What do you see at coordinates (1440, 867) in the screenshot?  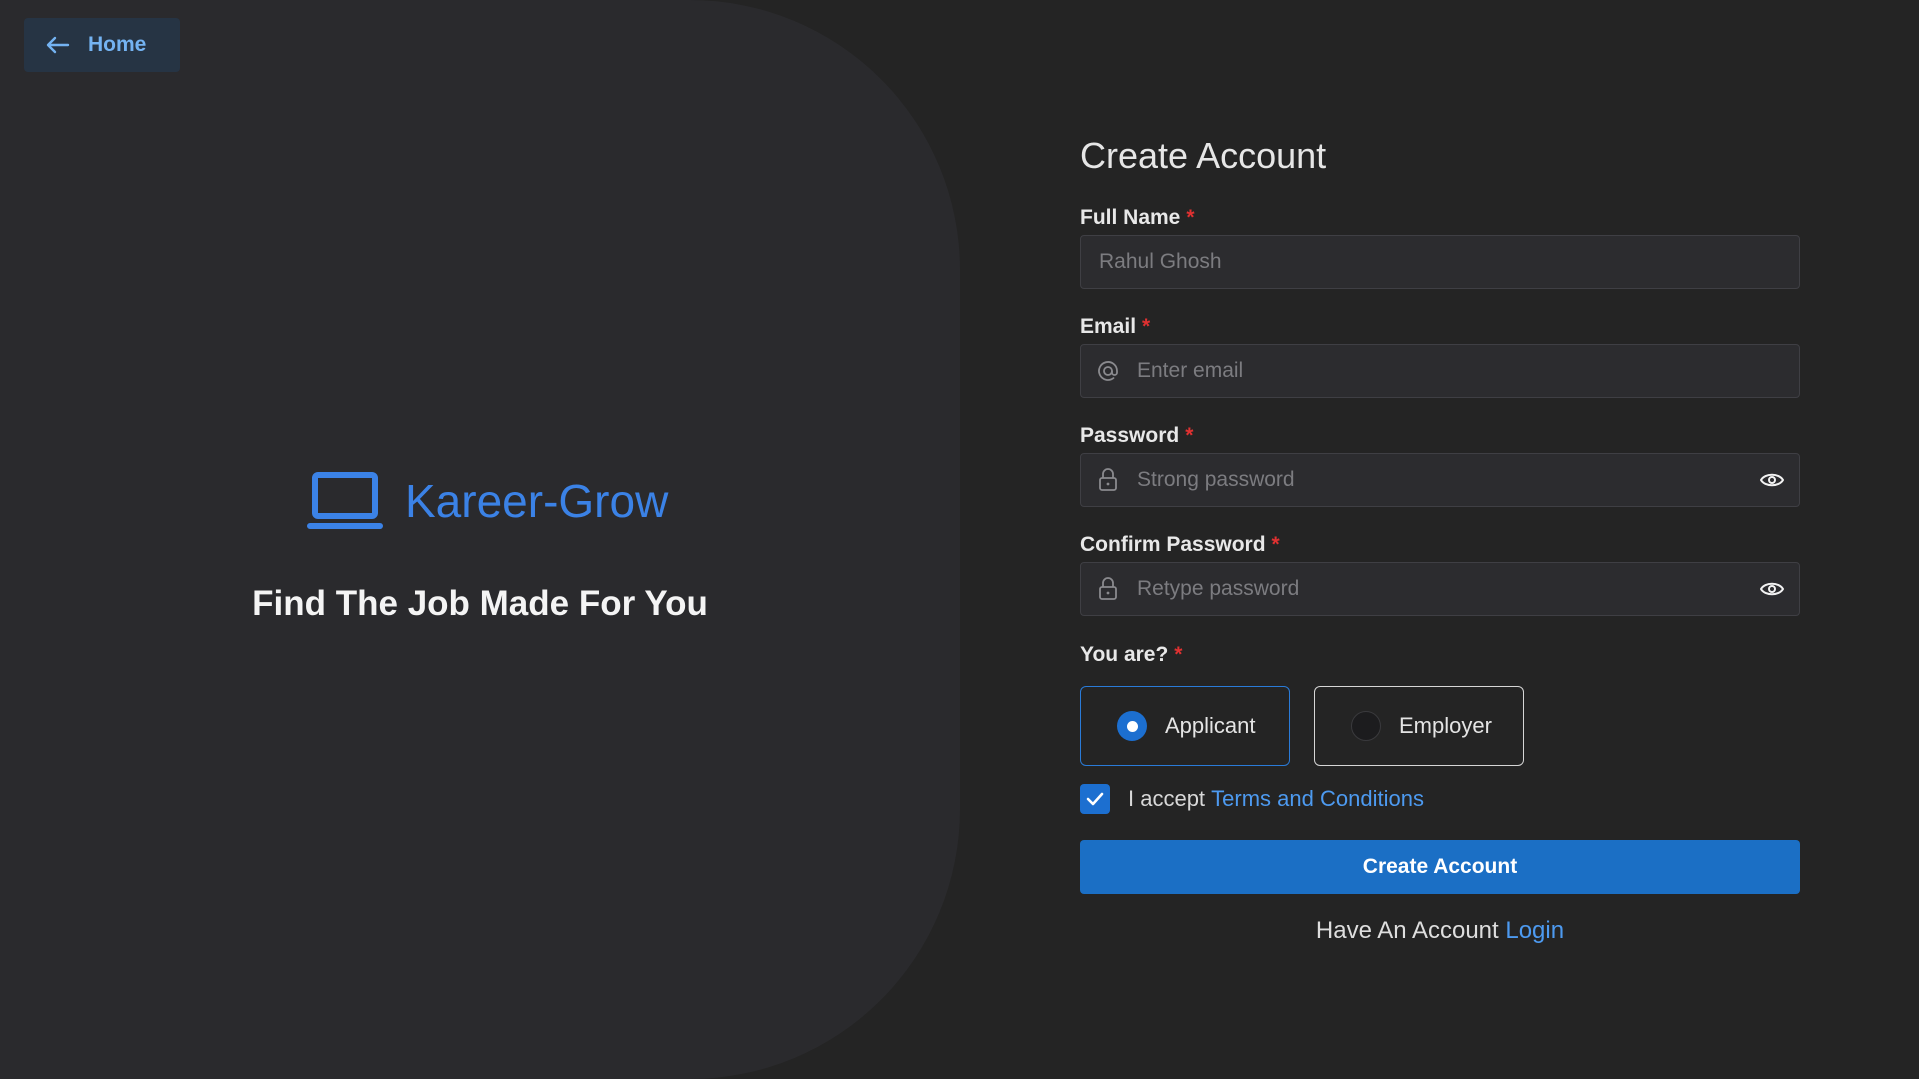 I see `create-account-button: Create Account` at bounding box center [1440, 867].